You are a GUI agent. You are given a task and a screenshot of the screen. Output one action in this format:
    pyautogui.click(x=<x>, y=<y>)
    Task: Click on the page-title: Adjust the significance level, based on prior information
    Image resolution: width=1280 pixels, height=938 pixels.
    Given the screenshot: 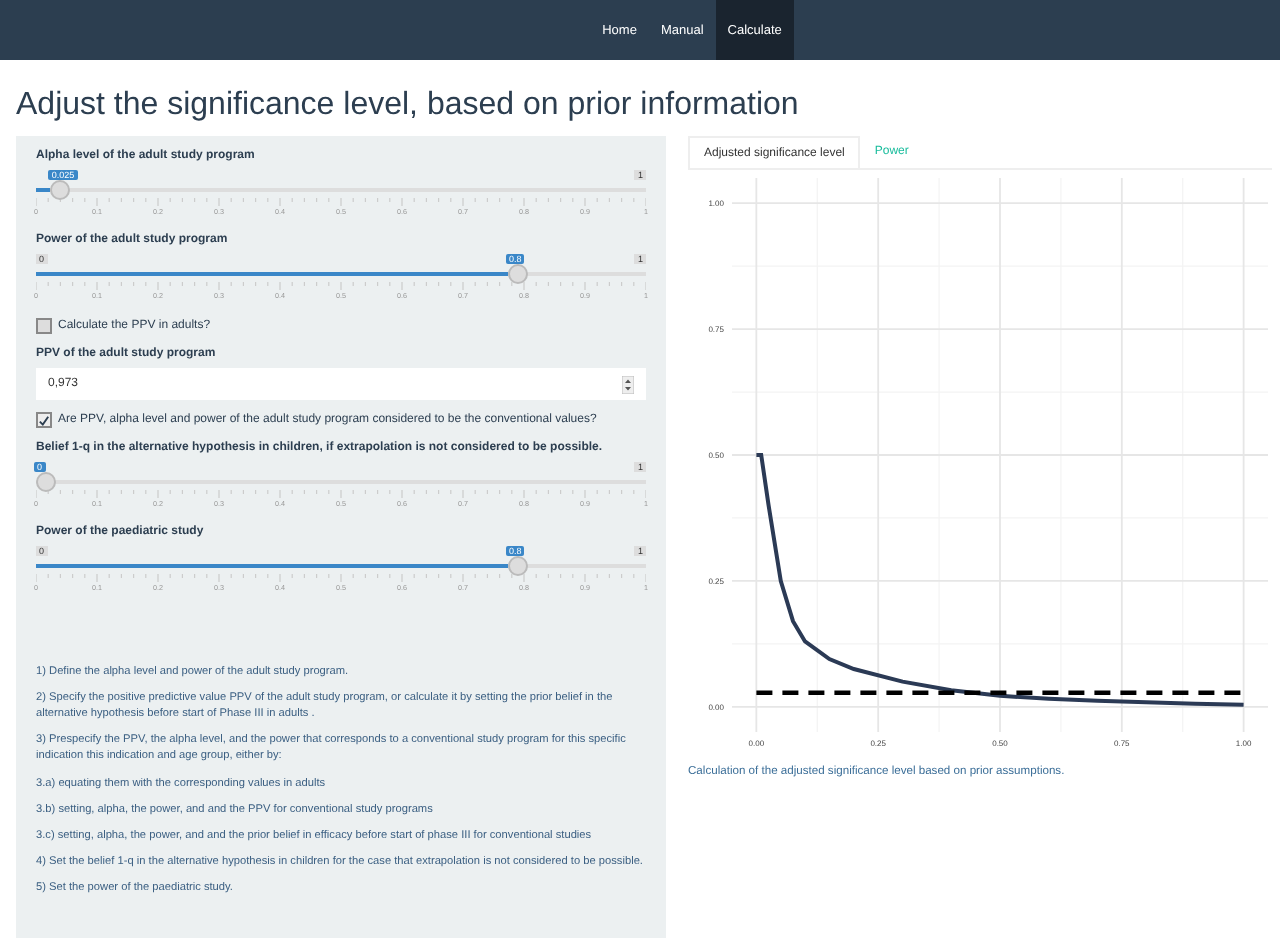 What is the action you would take?
    pyautogui.click(x=408, y=106)
    